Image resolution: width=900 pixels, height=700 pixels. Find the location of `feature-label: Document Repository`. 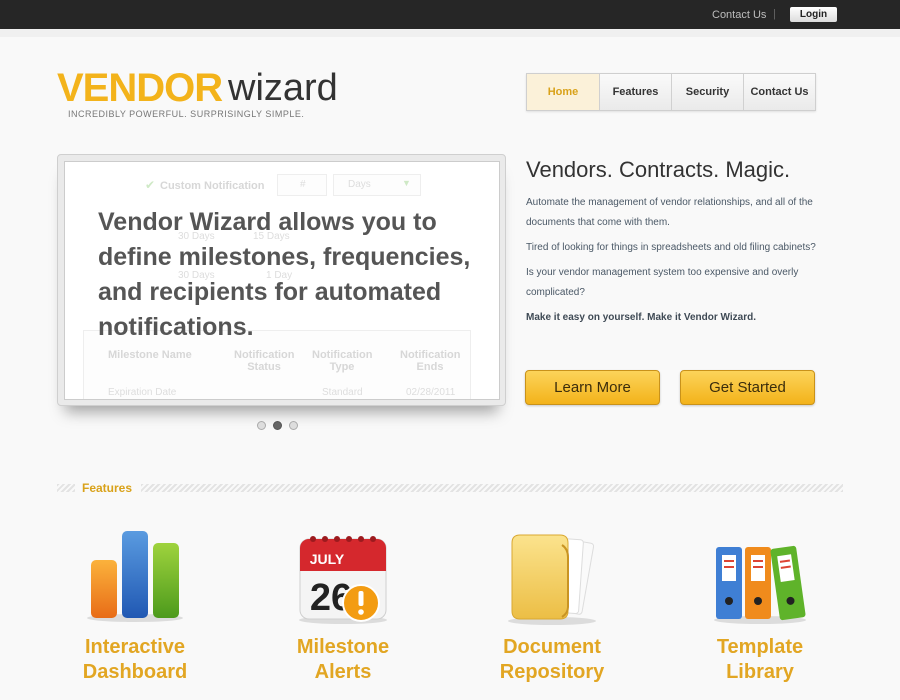

feature-label: Document Repository is located at coordinates (552, 660).